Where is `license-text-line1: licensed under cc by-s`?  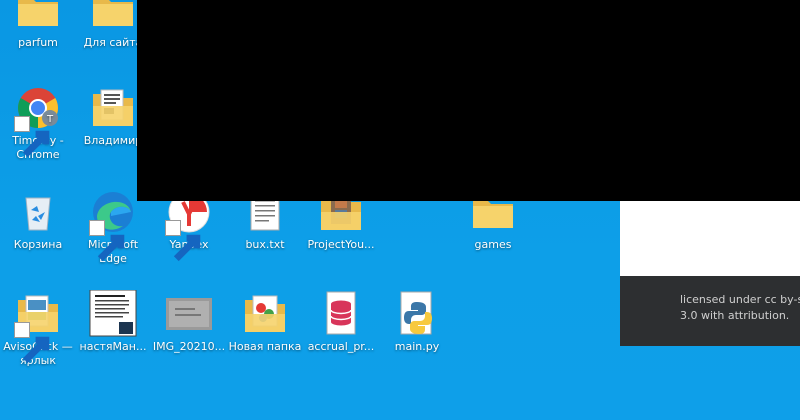 license-text-line1: licensed under cc by-s is located at coordinates (740, 299).